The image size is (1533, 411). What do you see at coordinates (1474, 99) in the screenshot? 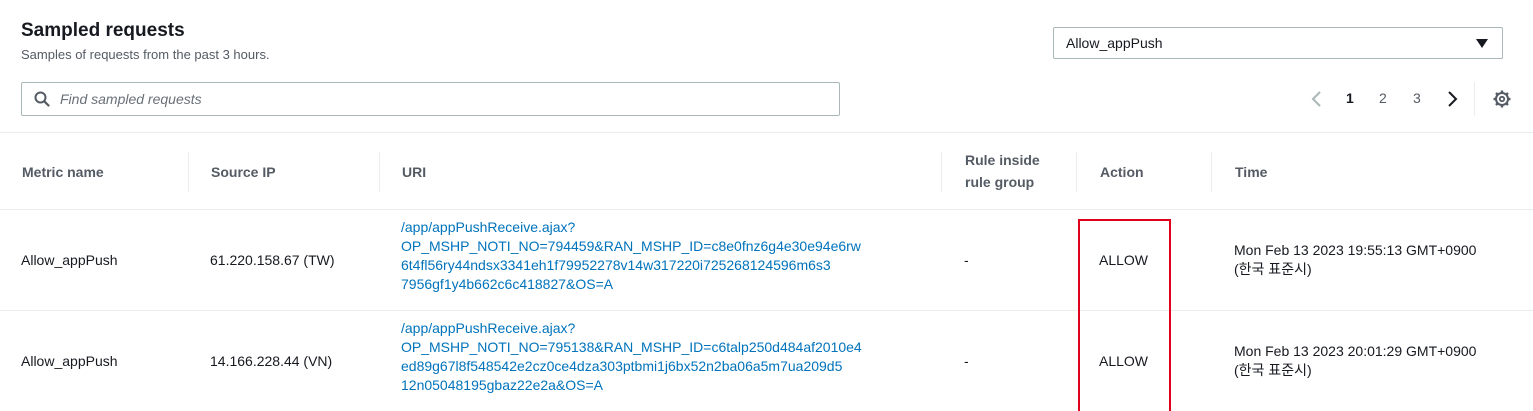
I see `pager-divider` at bounding box center [1474, 99].